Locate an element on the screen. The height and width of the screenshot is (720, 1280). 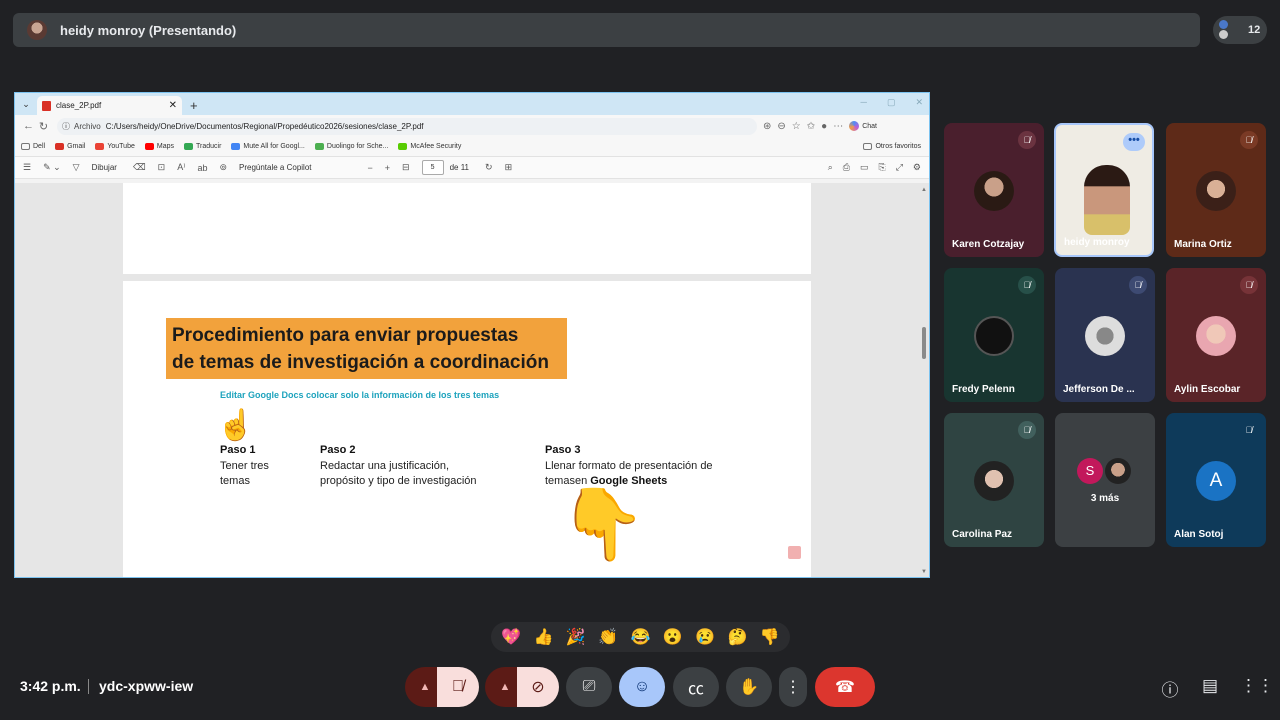
participant-tile-speaking: ••• heidy monroy is located at coordinates (1104, 190).